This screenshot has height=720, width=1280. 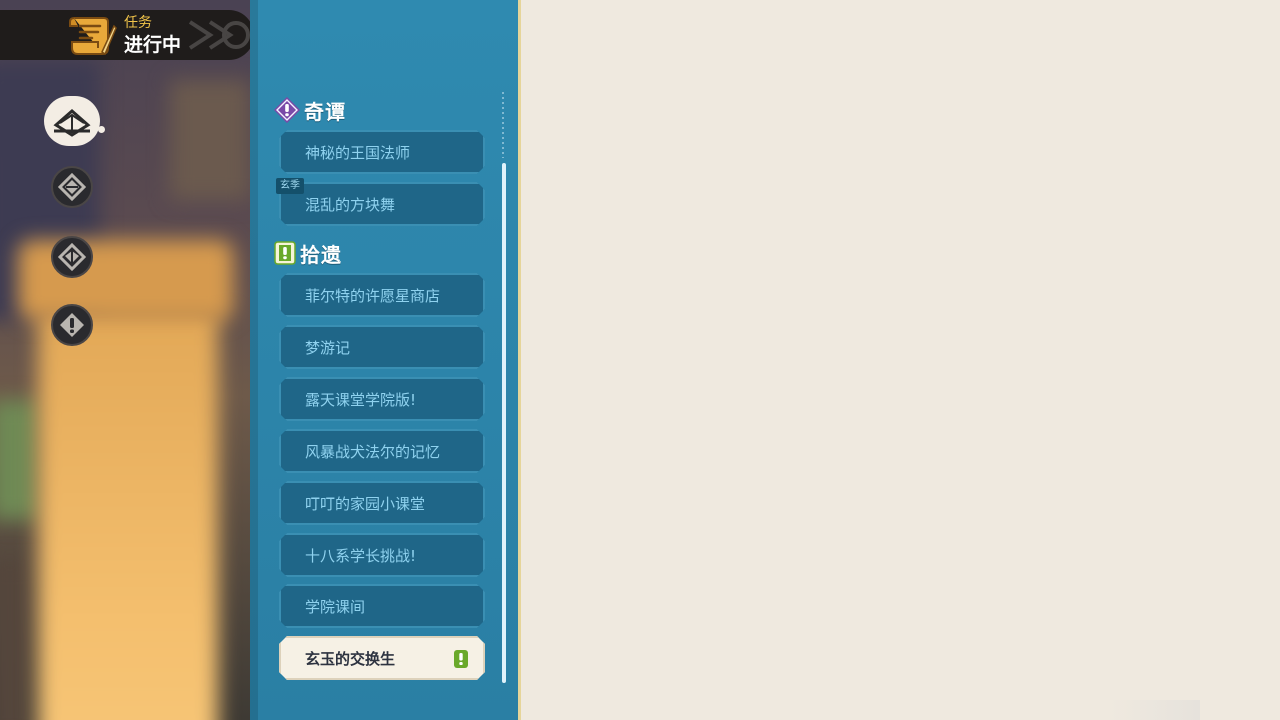 I want to click on category-header-qitan: 奇谭, so click(x=310, y=110).